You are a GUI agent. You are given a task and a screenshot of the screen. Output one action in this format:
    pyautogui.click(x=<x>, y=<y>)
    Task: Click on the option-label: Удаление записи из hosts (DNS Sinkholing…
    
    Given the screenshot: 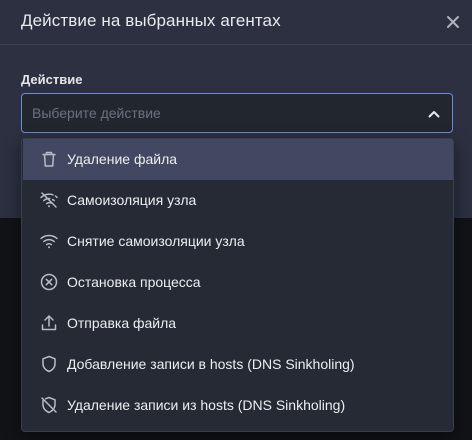 What is the action you would take?
    pyautogui.click(x=206, y=405)
    